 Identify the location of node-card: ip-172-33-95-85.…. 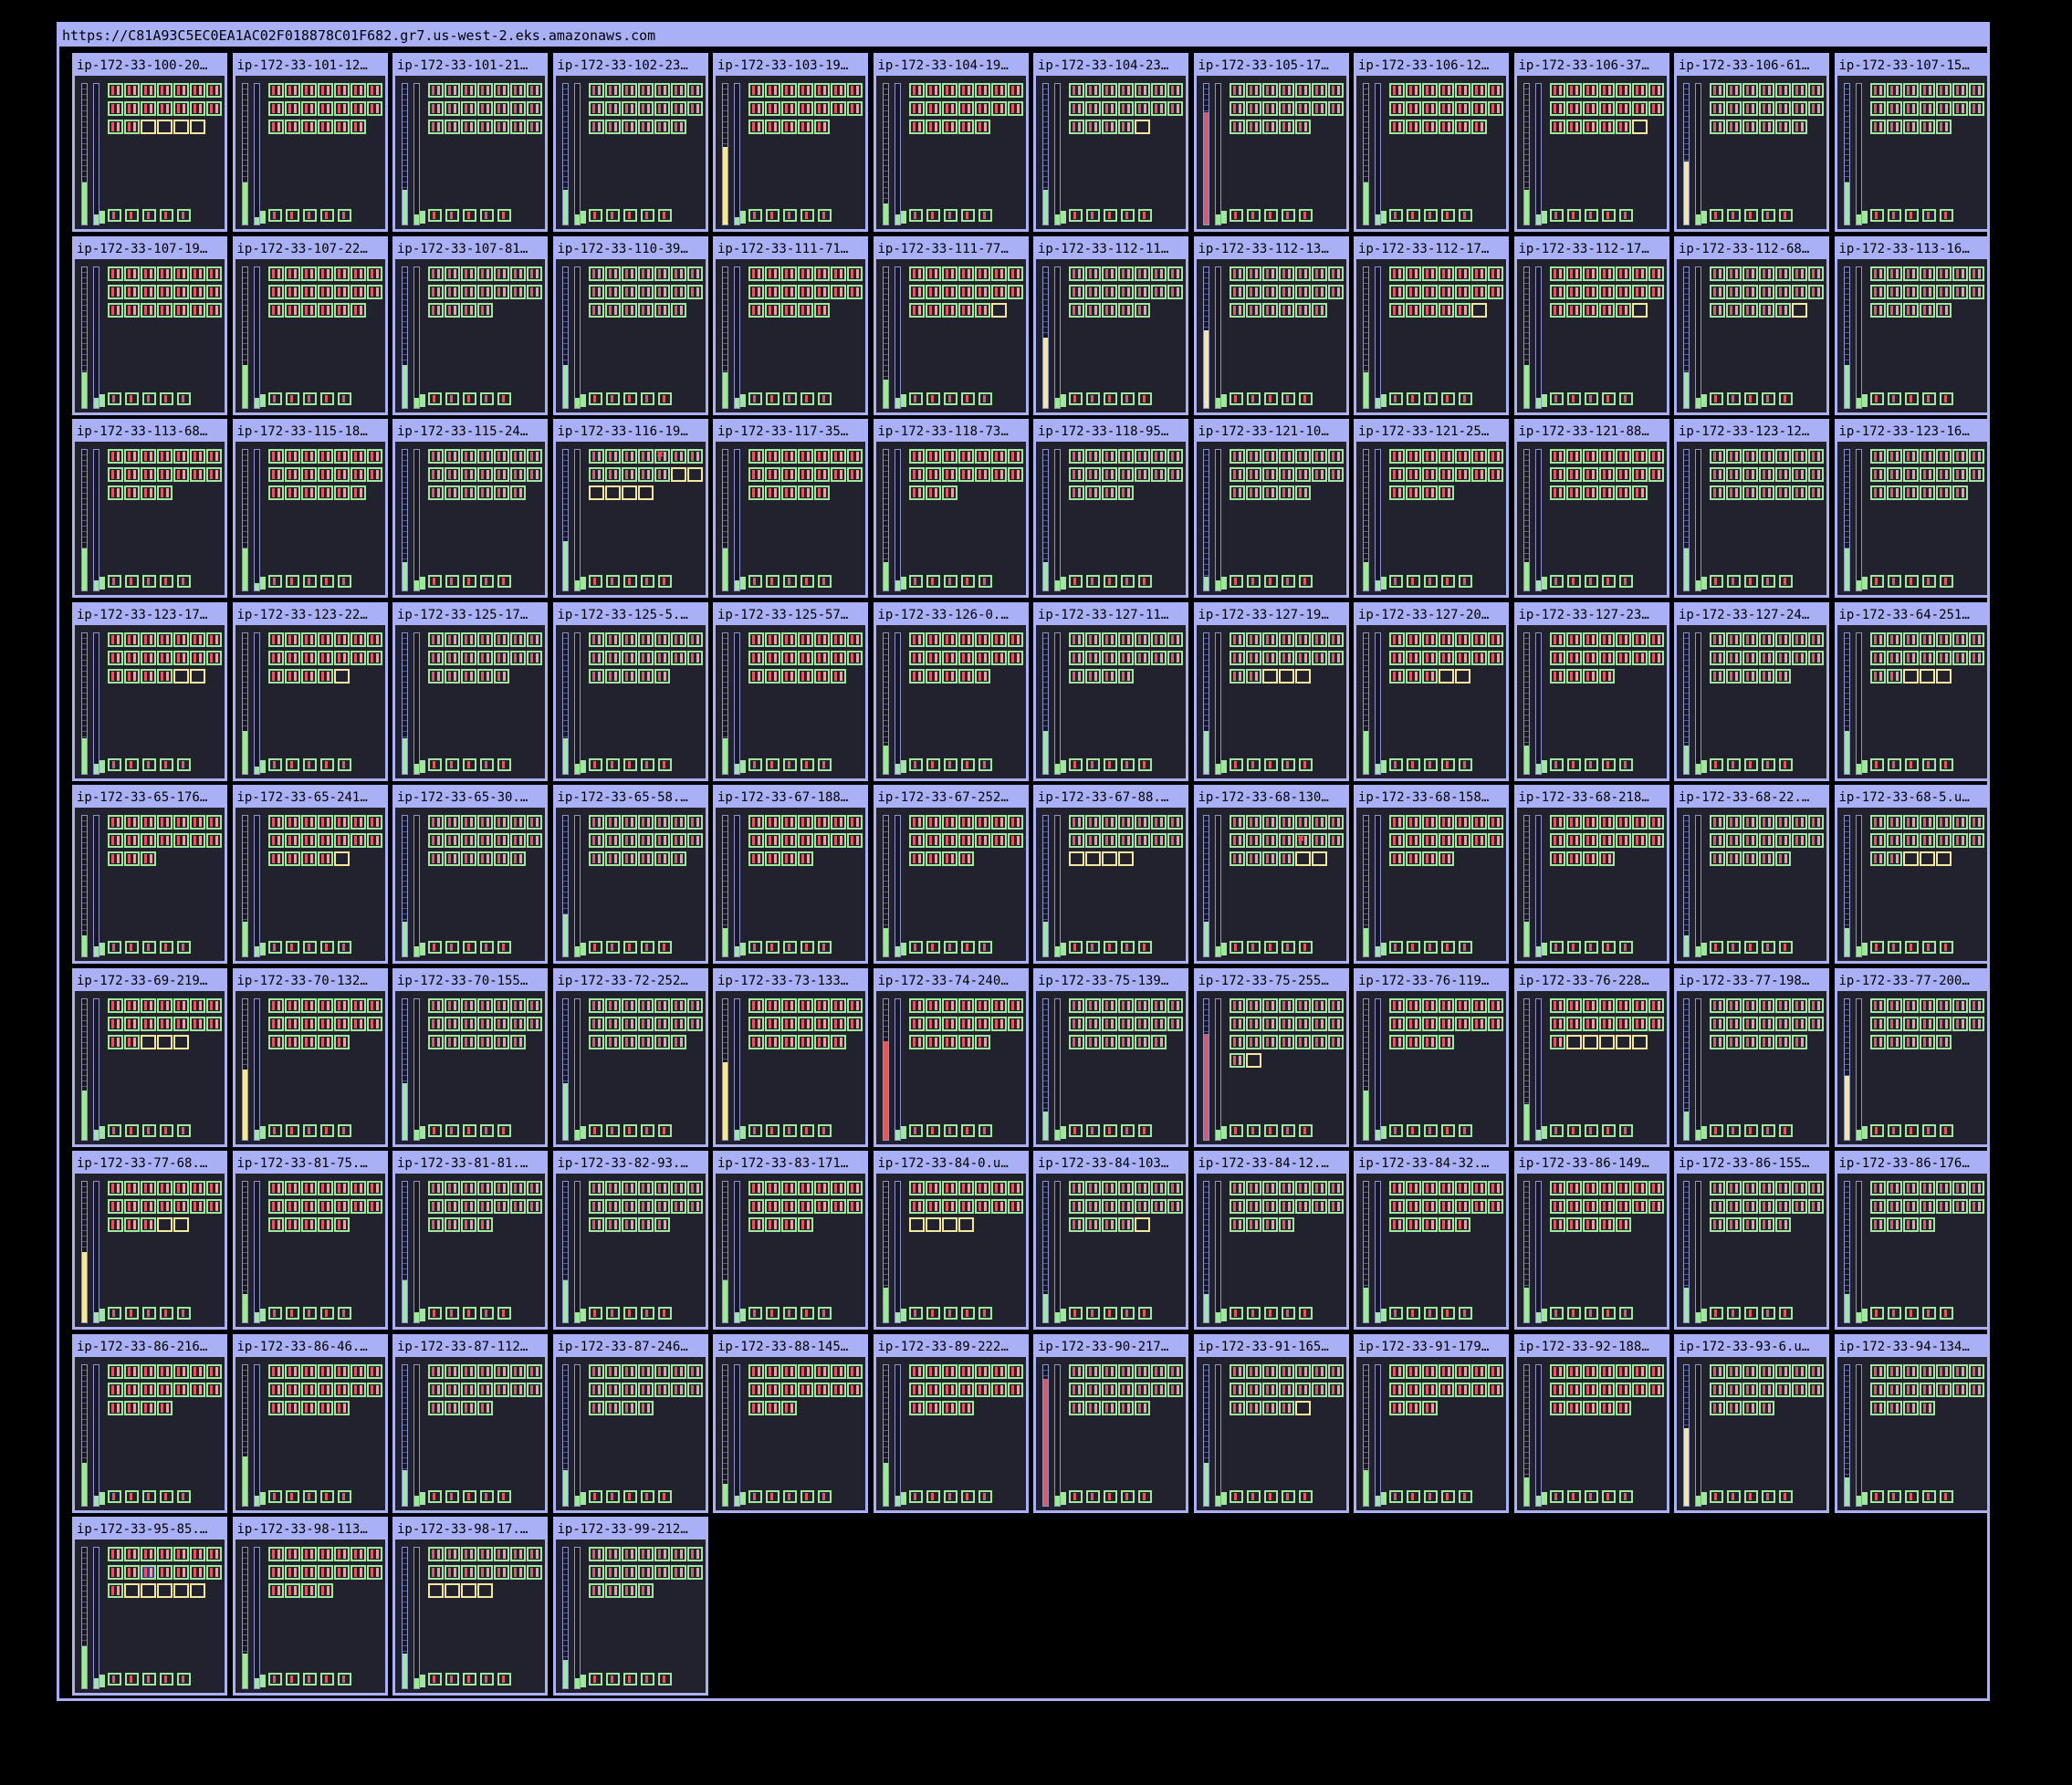
(149, 1606).